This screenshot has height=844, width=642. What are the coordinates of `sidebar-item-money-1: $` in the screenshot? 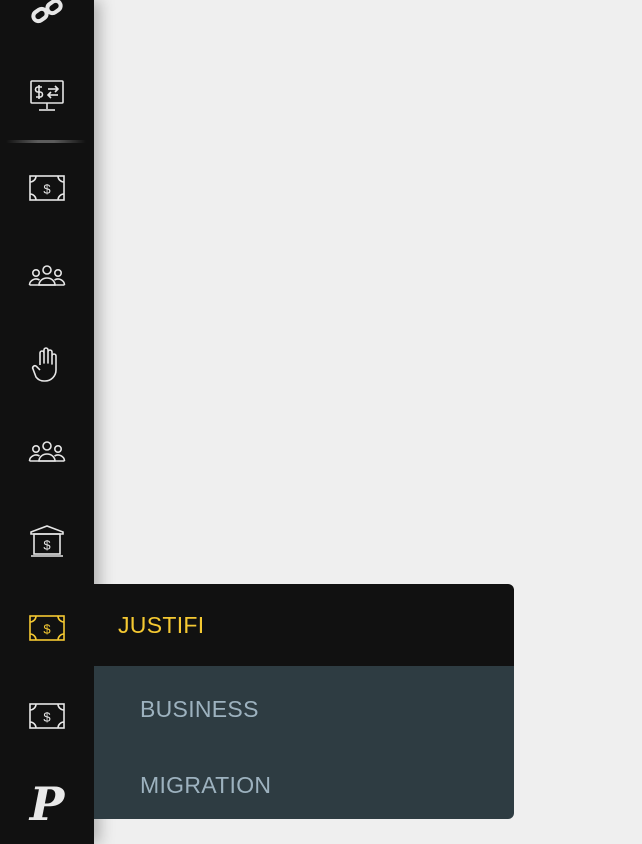 It's located at (47, 188).